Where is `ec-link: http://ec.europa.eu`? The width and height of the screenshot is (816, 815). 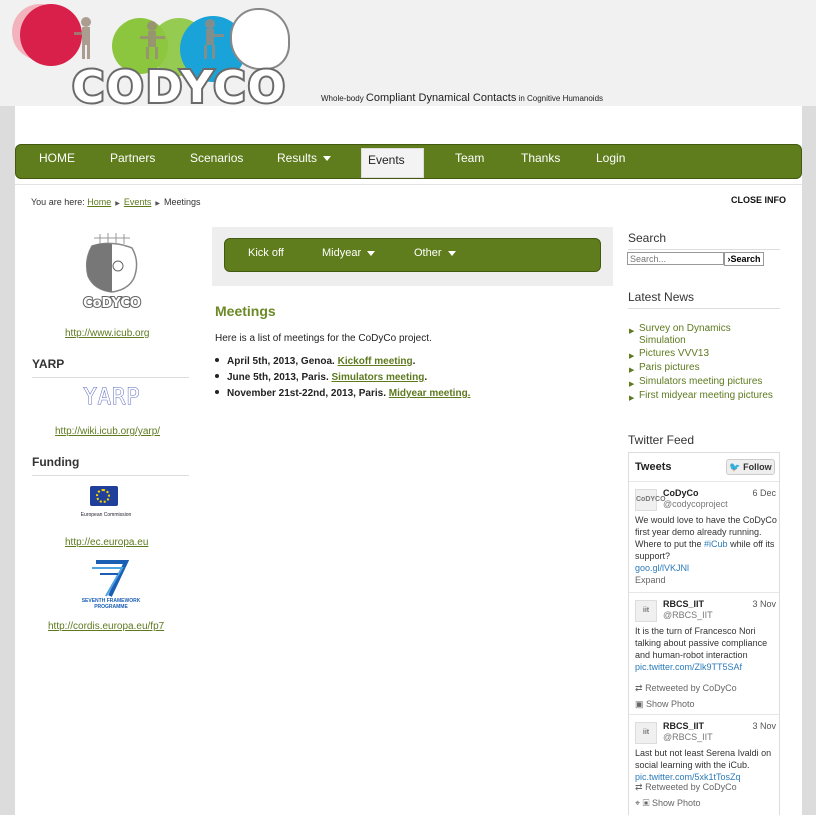
ec-link: http://ec.europa.eu is located at coordinates (106, 542).